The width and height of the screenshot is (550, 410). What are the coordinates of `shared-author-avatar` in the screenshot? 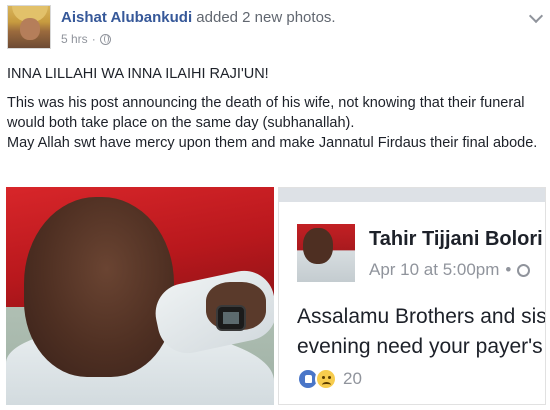 It's located at (326, 253).